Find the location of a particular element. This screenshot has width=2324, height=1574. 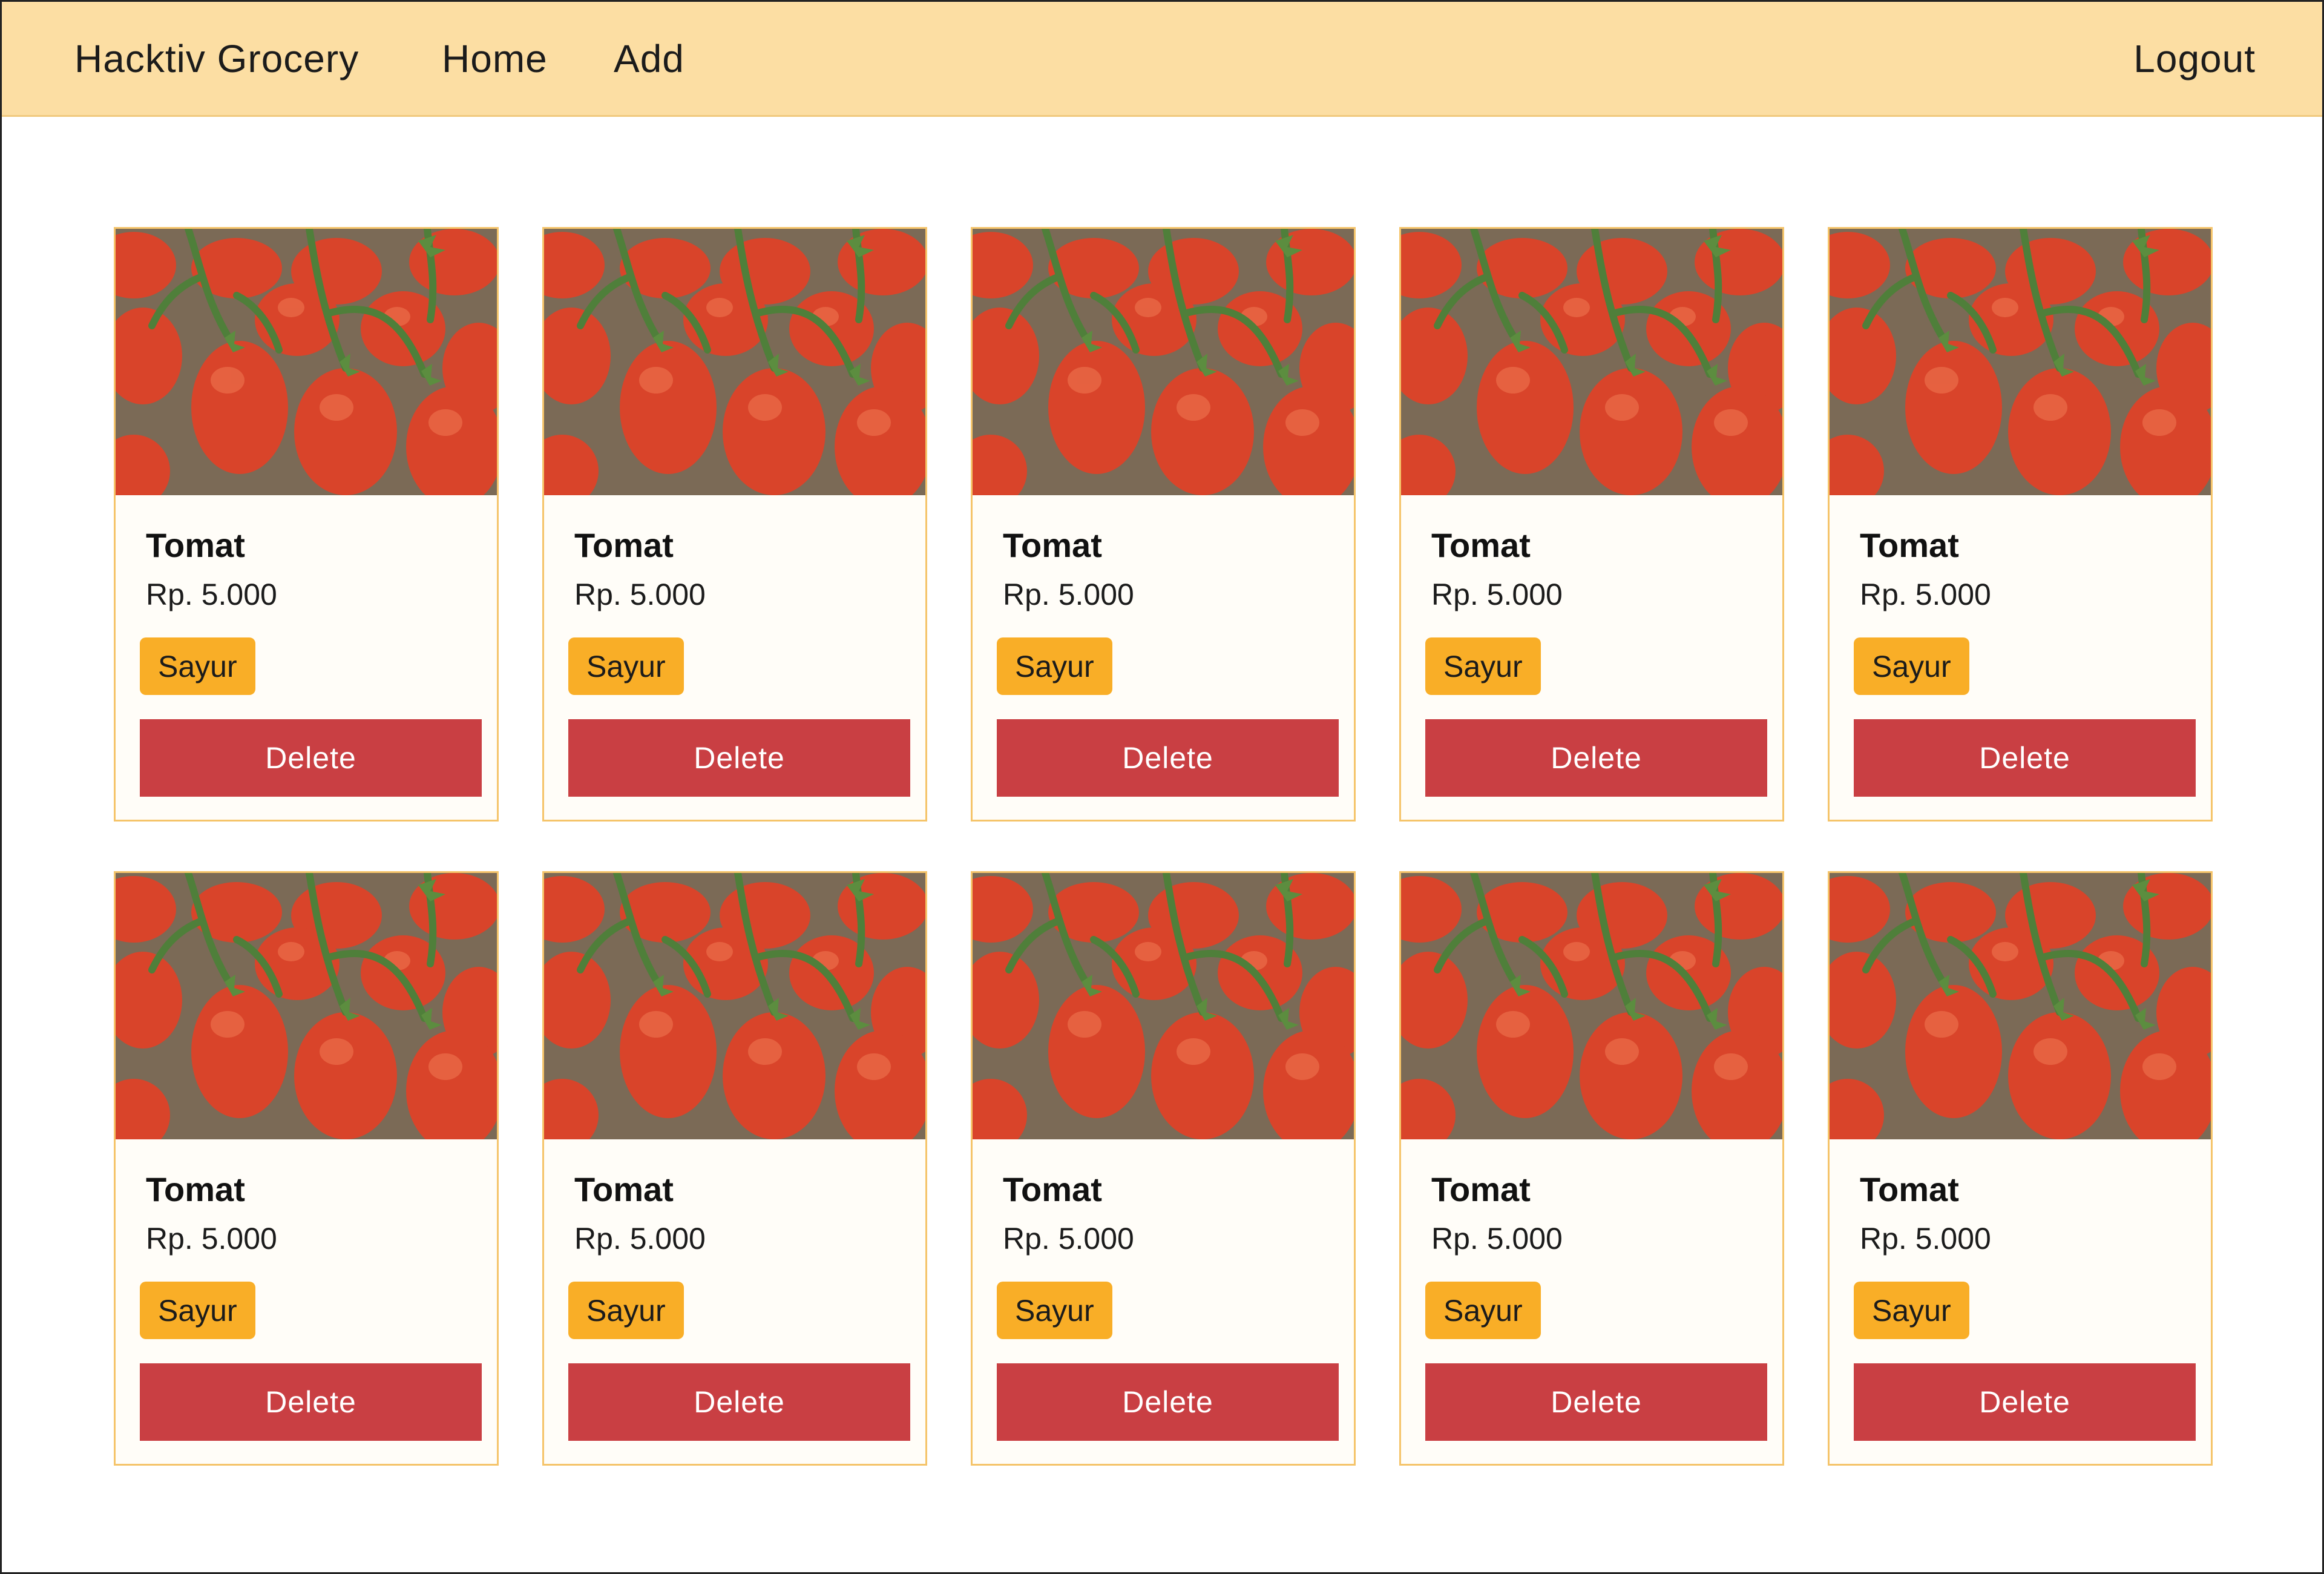

nav-home-link: Home is located at coordinates (495, 59).